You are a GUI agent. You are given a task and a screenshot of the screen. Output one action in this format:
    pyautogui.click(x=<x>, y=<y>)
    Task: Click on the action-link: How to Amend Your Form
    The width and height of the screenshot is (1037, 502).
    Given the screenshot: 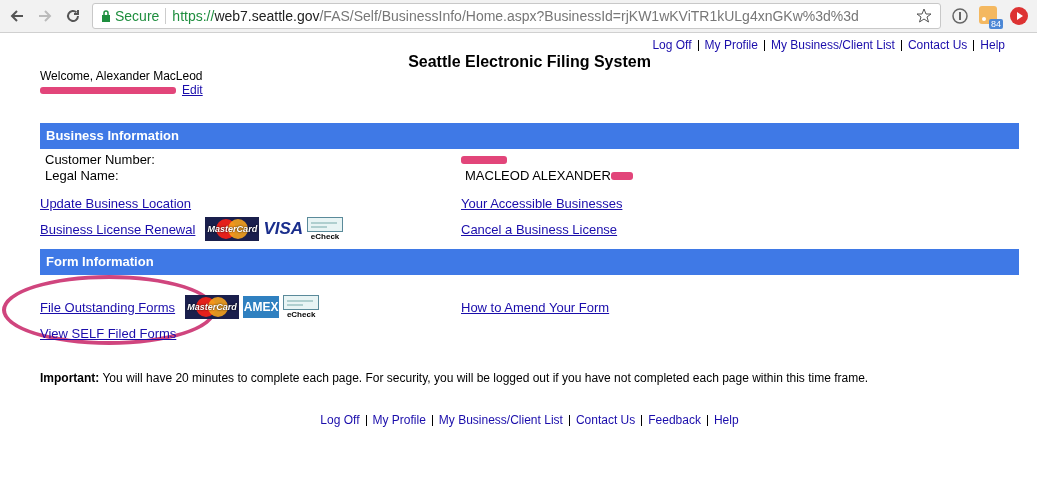 What is the action you would take?
    pyautogui.click(x=535, y=307)
    